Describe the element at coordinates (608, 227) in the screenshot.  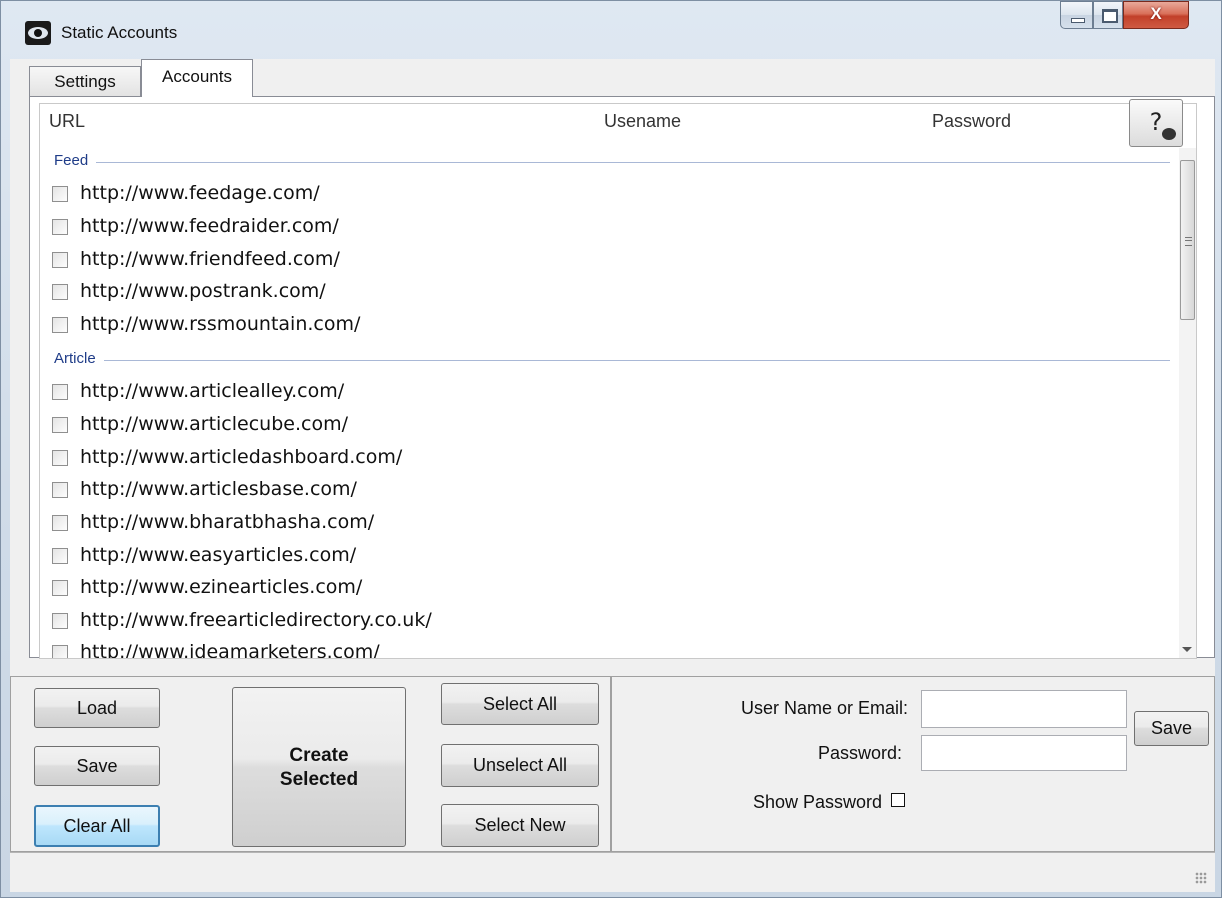
I see `list-item: http://www.feedraider.com/` at that location.